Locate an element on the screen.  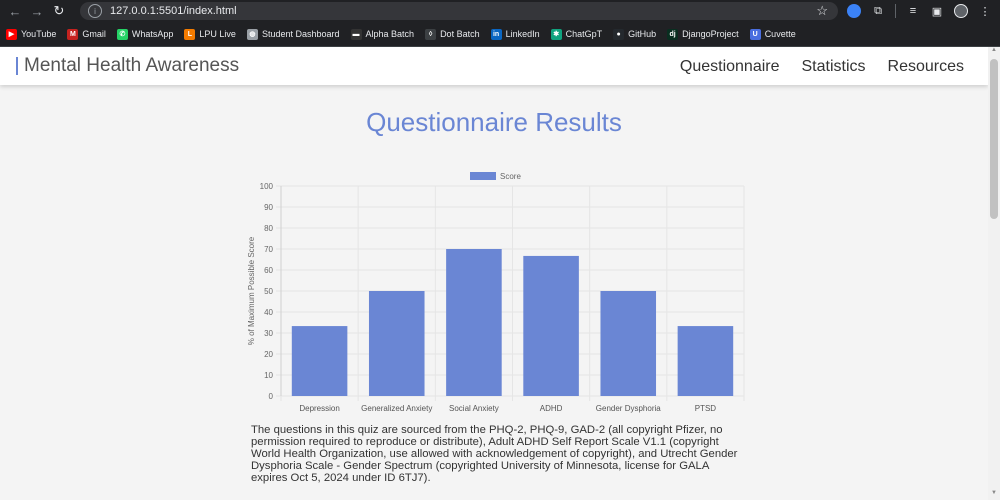
divider is located at coordinates (895, 11).